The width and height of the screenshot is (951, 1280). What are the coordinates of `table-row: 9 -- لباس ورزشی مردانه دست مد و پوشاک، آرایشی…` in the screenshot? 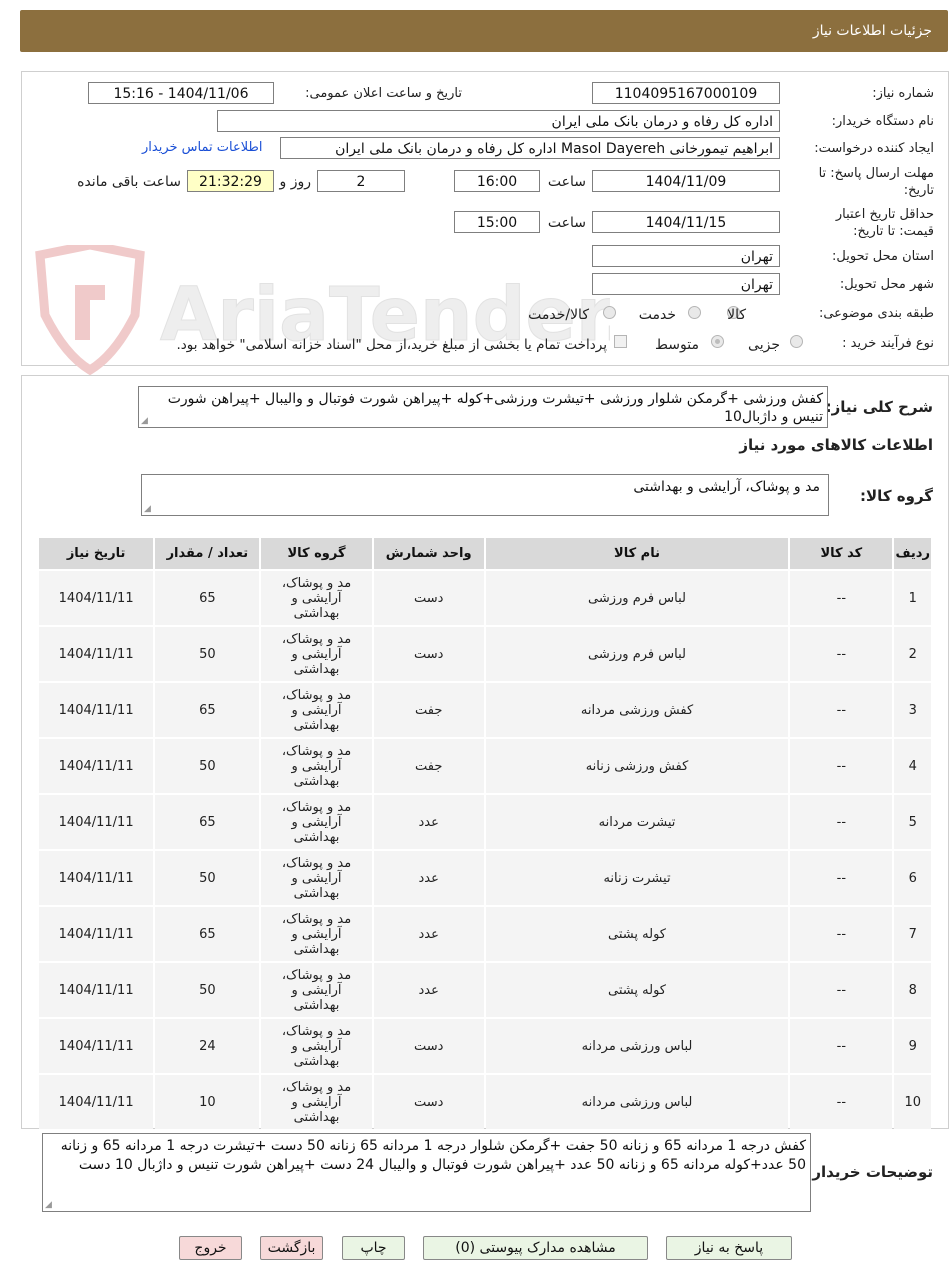 It's located at (485, 1046).